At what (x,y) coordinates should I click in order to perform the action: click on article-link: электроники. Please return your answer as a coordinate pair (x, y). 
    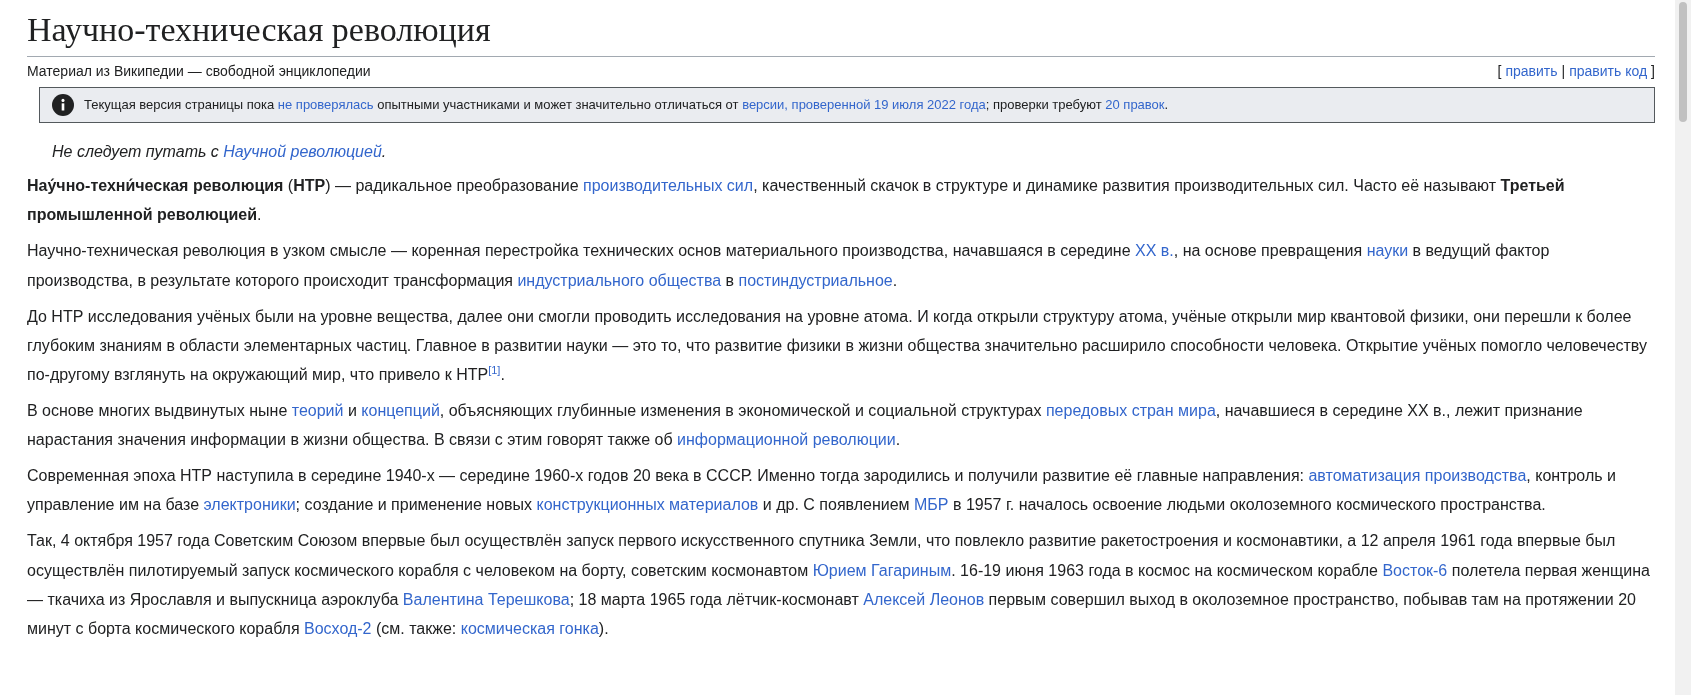
    Looking at the image, I should click on (249, 505).